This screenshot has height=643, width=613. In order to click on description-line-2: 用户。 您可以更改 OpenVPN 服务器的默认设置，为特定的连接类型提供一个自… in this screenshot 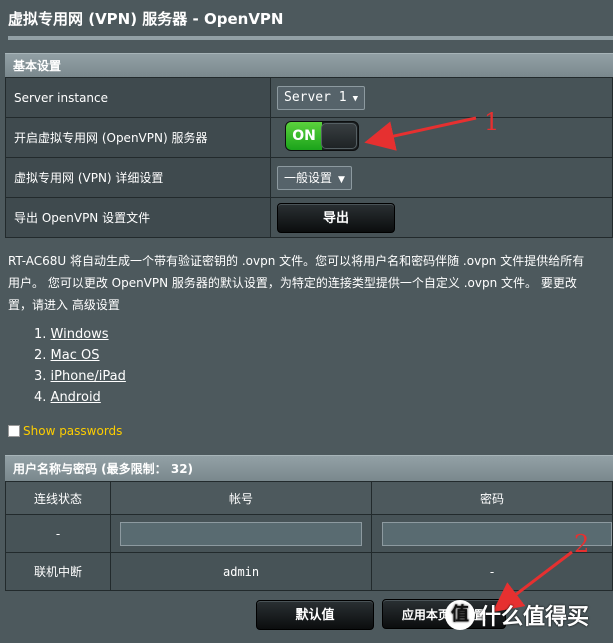, I will do `click(292, 283)`.